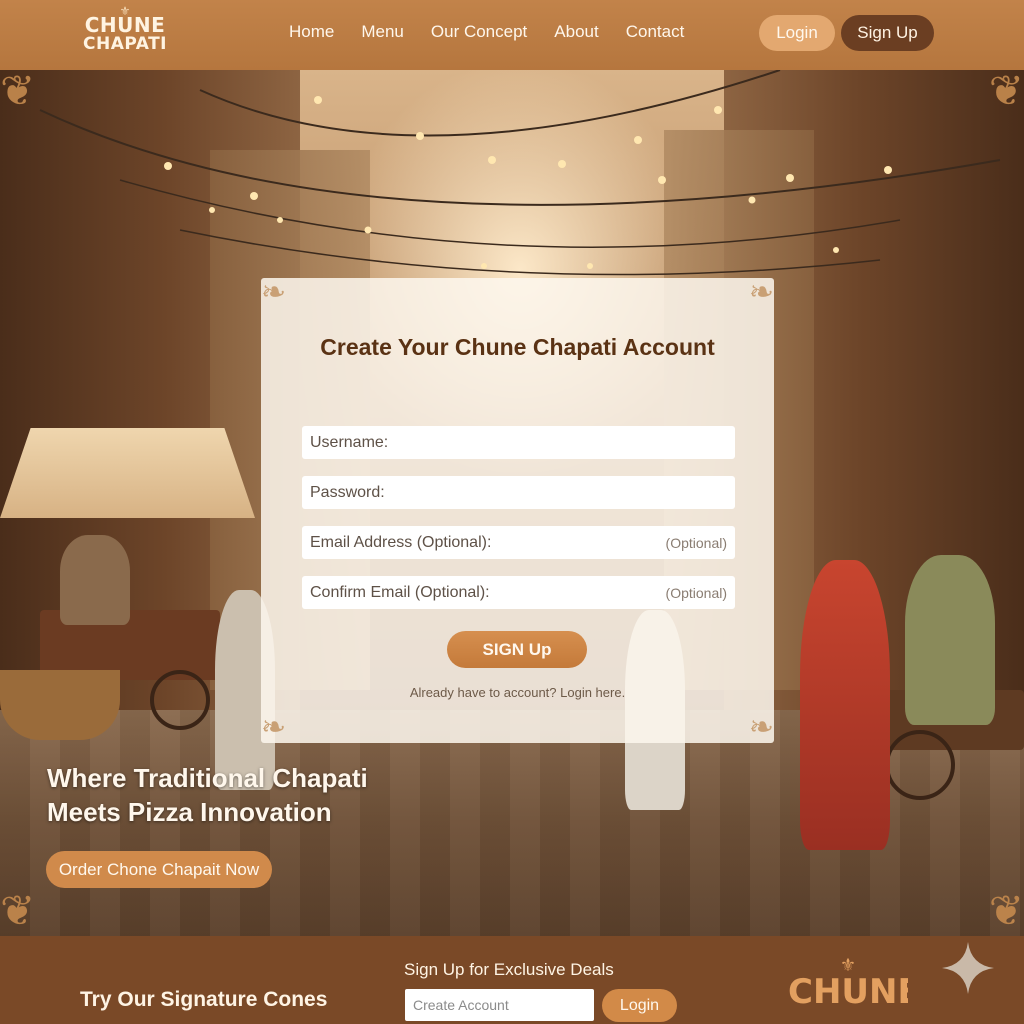  I want to click on market-stall-awning, so click(127, 473).